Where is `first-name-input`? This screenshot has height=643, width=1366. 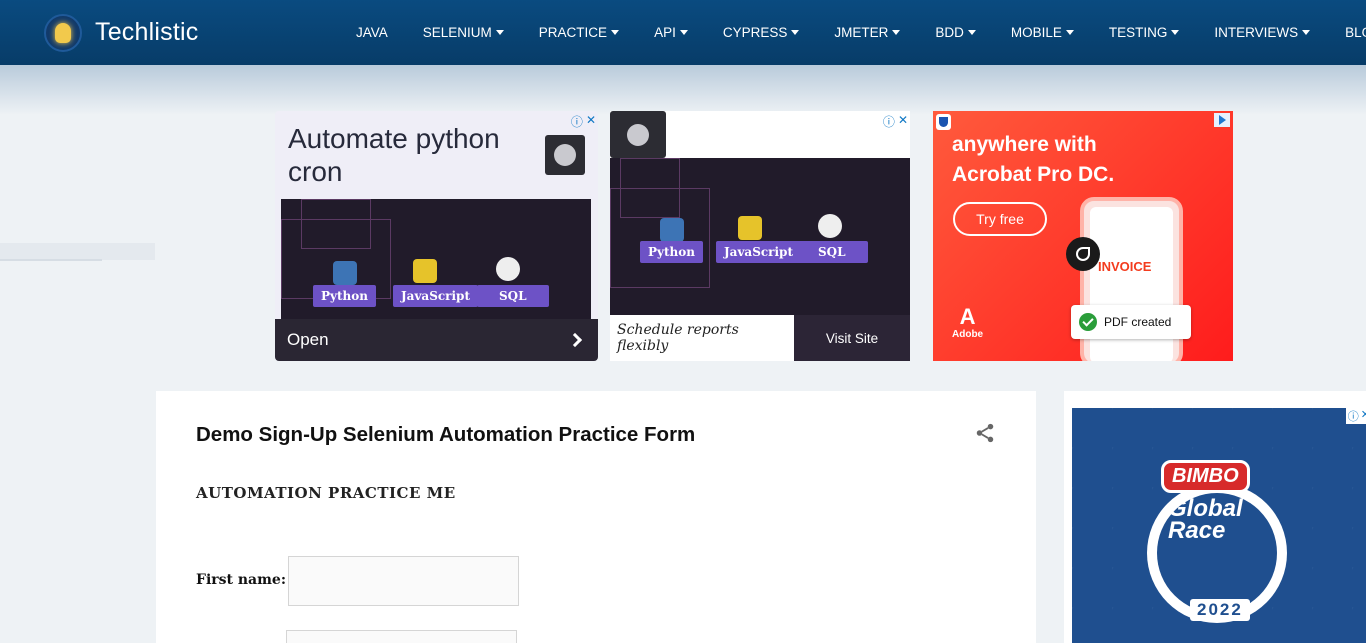 first-name-input is located at coordinates (403, 581).